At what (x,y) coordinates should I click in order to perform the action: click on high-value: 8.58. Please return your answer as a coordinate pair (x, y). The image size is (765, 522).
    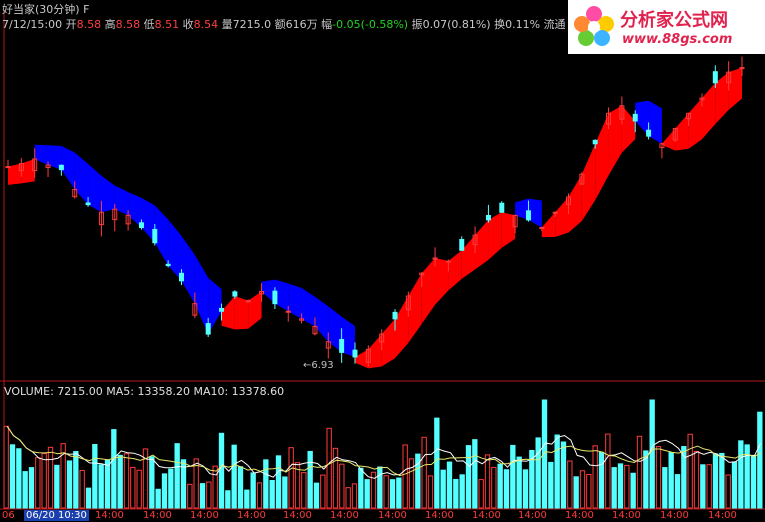
    Looking at the image, I should click on (128, 24).